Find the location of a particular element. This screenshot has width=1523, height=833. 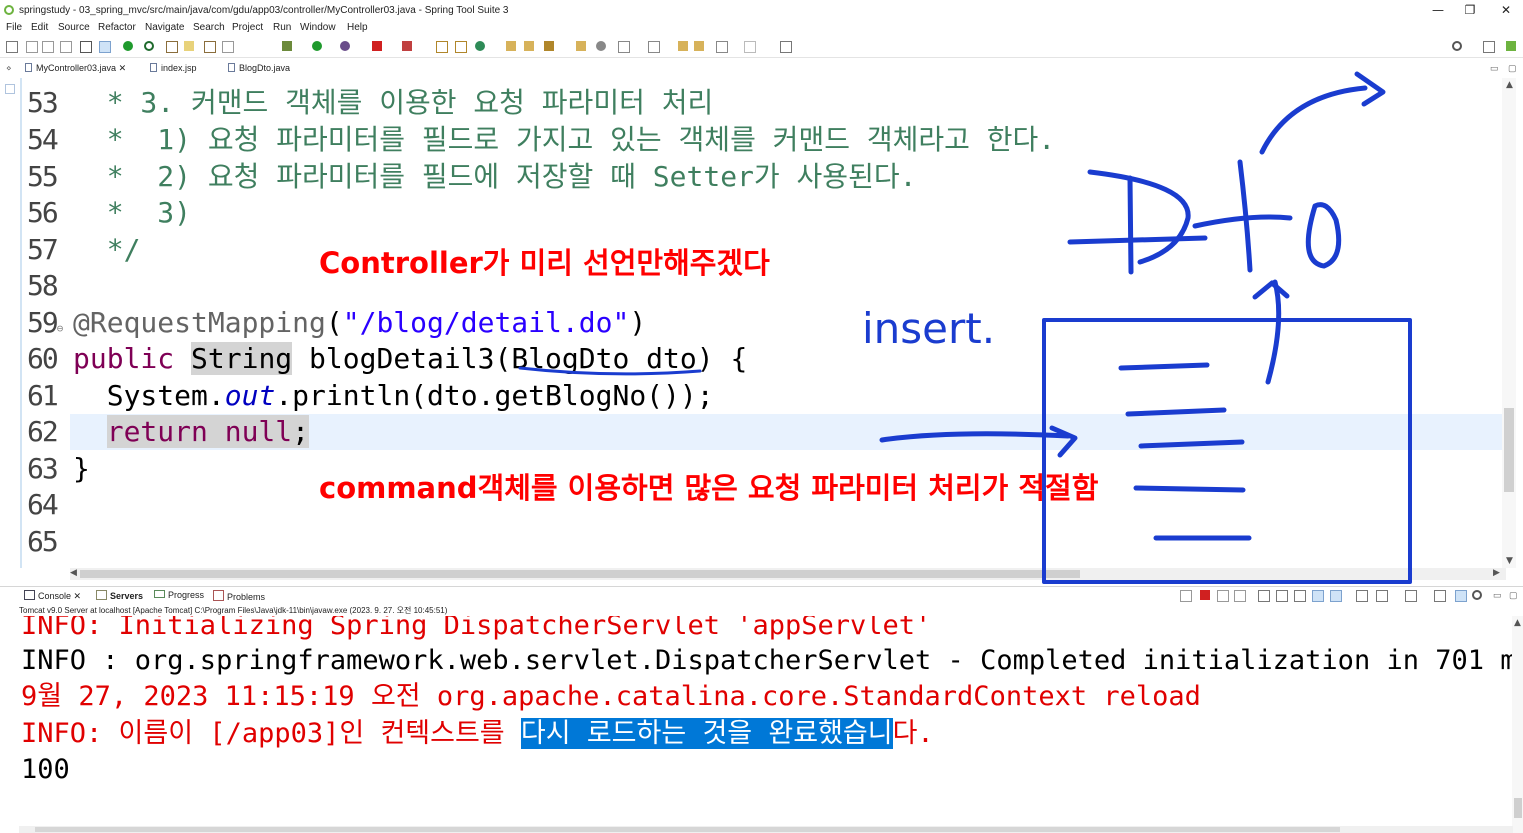

pin-console-icon is located at coordinates (1186, 596).